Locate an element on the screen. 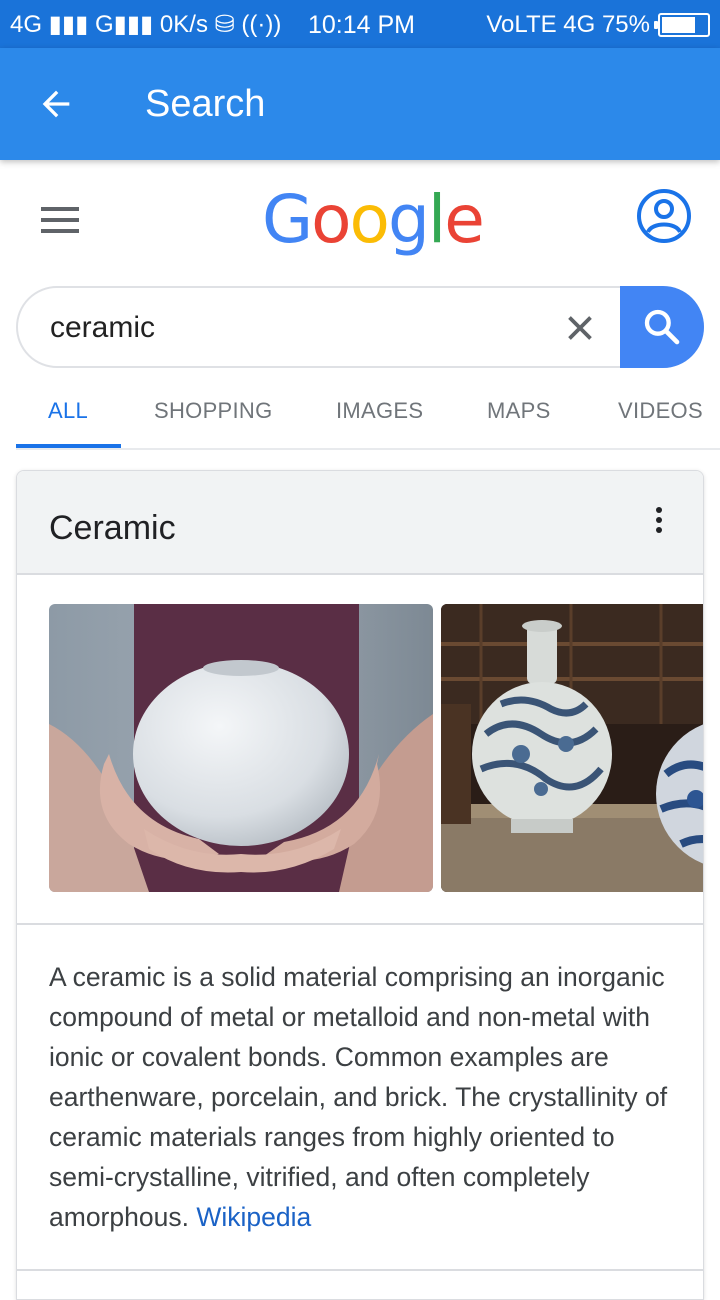 This screenshot has width=720, height=1300. close-icon is located at coordinates (580, 328).